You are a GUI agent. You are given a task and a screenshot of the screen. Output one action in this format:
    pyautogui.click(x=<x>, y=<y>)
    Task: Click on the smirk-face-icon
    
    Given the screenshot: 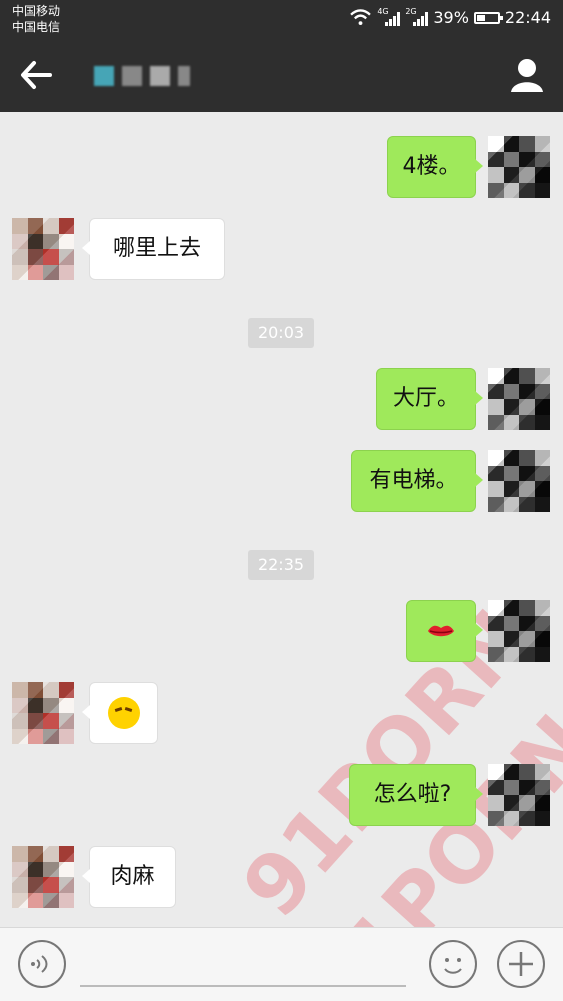 What is the action you would take?
    pyautogui.click(x=123, y=713)
    